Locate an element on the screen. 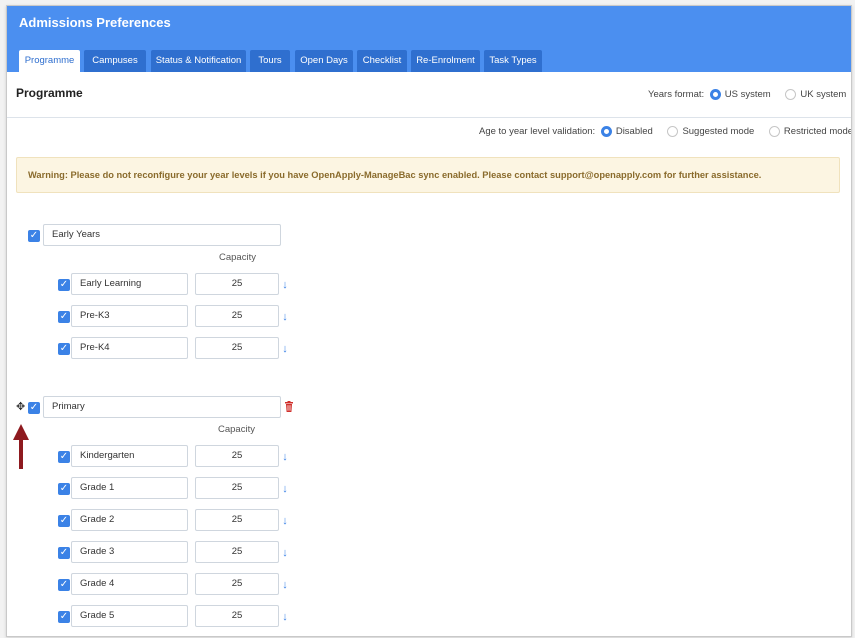  trash-icon is located at coordinates (289, 406).